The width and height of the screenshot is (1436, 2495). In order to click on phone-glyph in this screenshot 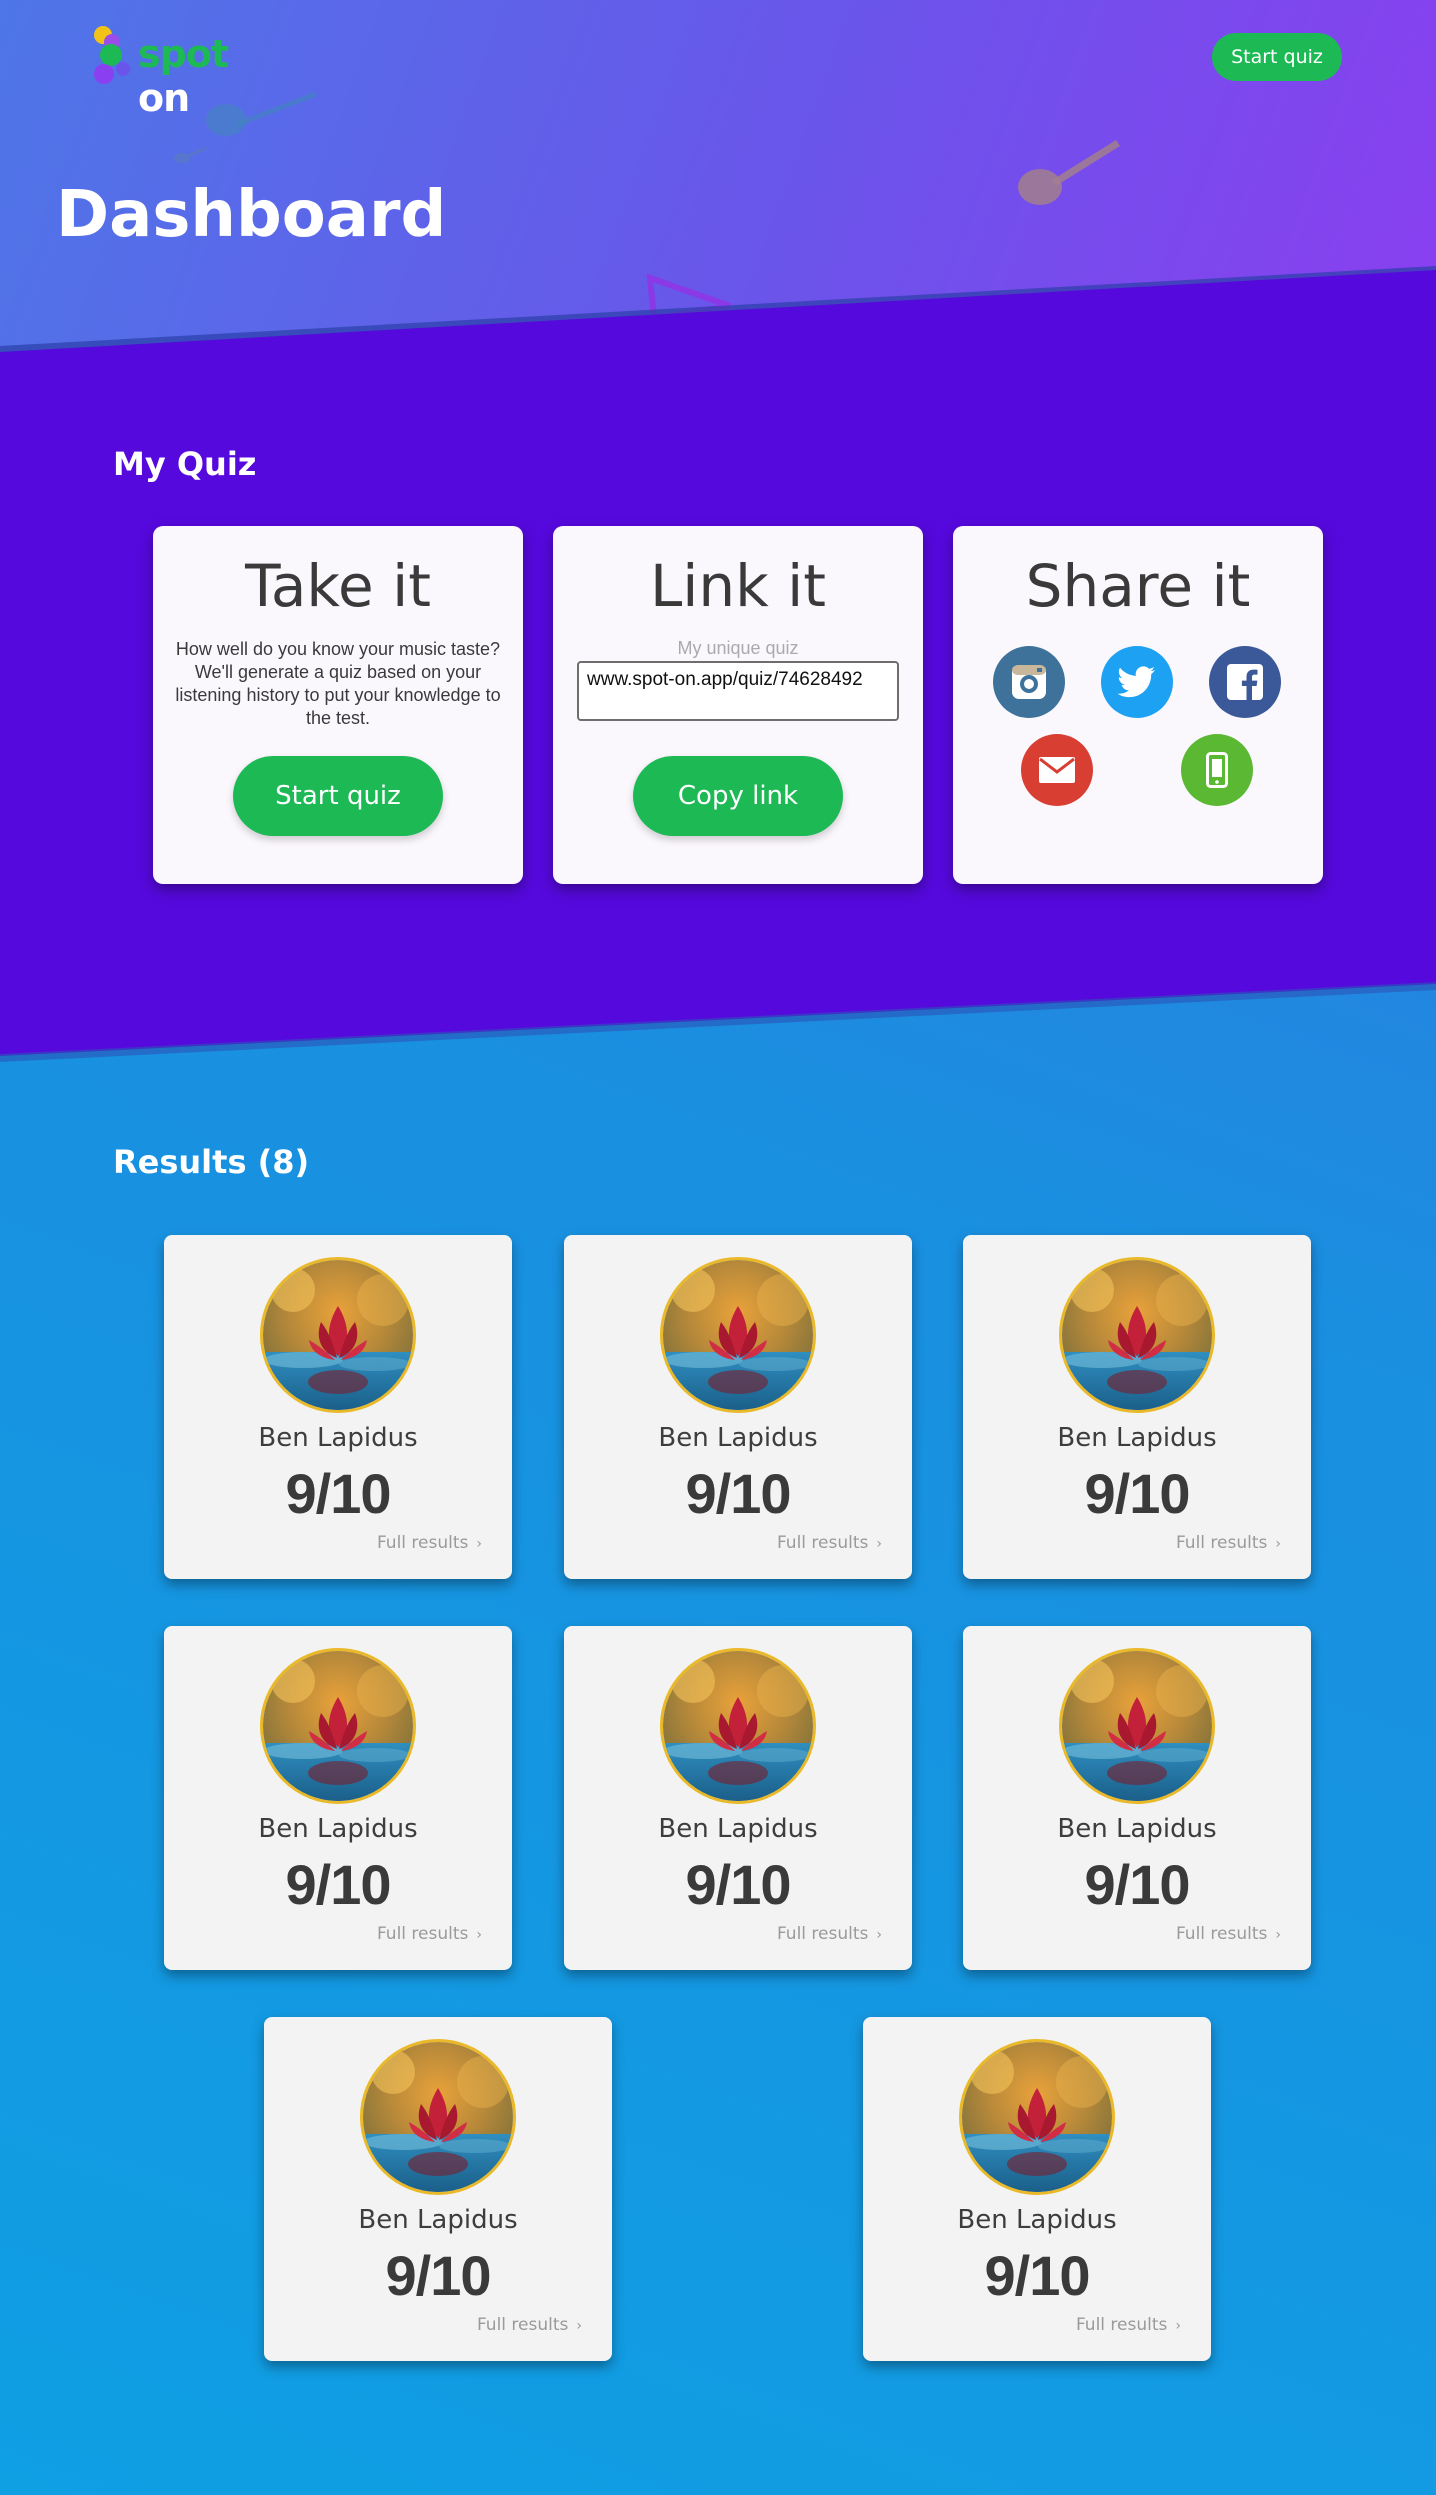, I will do `click(1217, 770)`.